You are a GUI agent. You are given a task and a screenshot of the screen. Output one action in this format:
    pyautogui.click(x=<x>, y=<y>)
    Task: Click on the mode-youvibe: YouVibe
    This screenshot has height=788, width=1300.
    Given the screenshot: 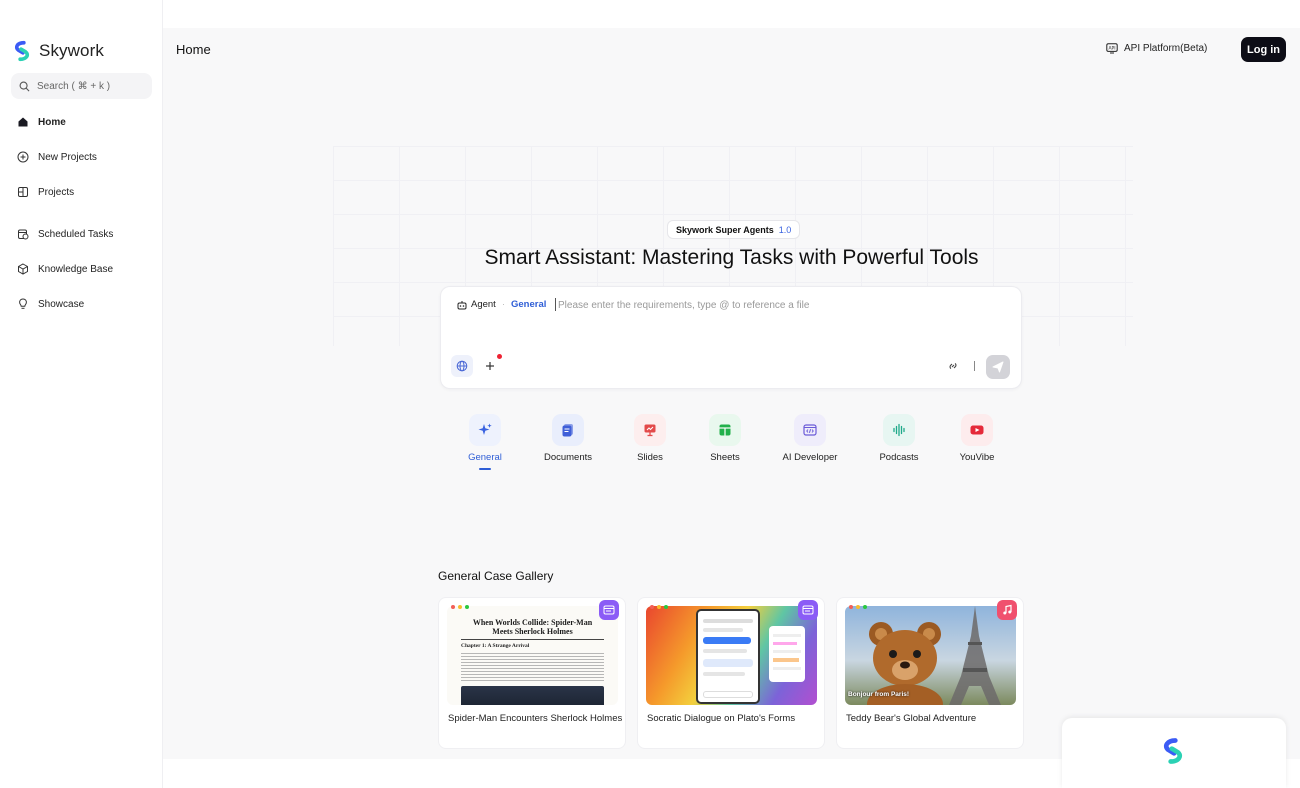 What is the action you would take?
    pyautogui.click(x=977, y=438)
    